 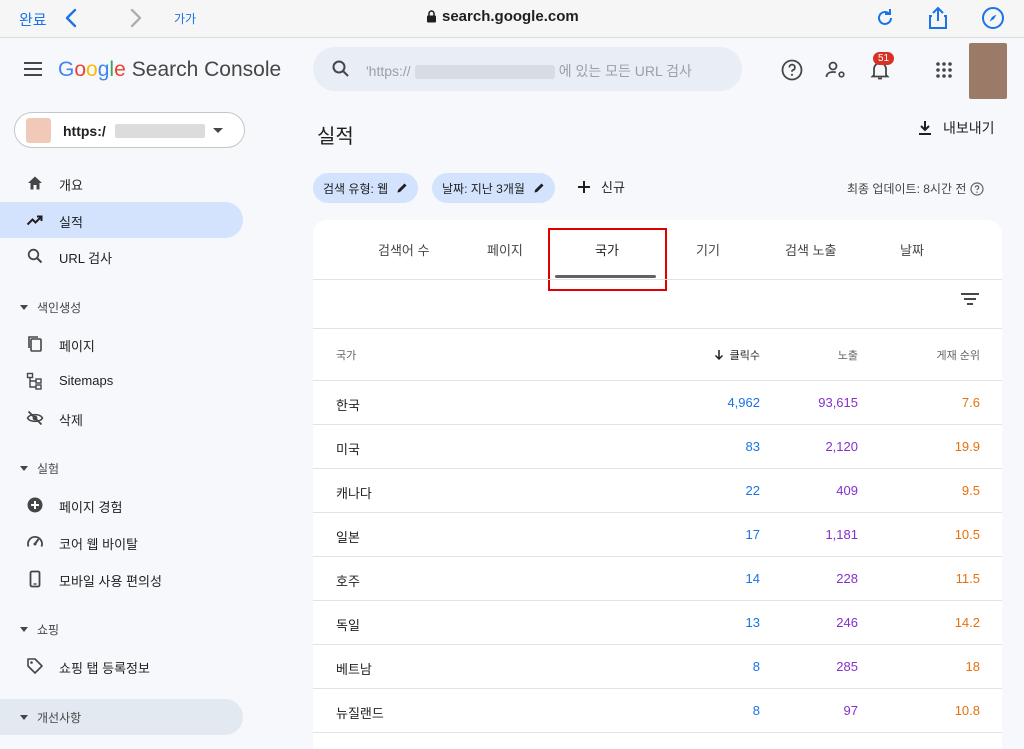 I want to click on speedometer-icon, so click(x=35, y=541).